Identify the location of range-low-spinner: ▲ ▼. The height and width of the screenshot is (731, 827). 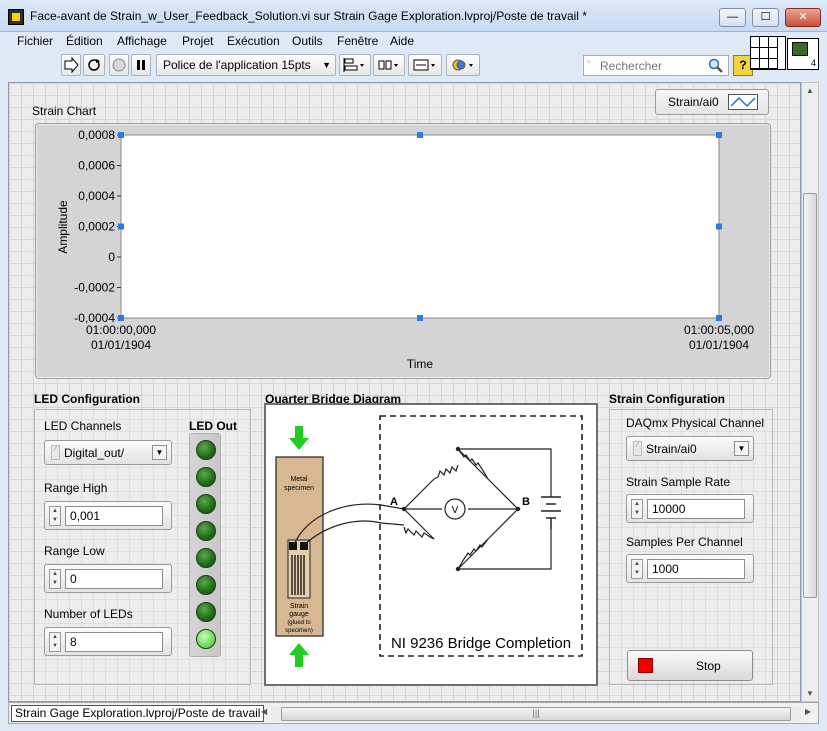
(55, 579).